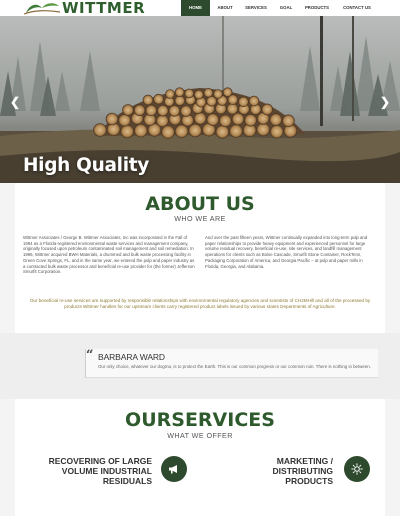 The image size is (400, 516). What do you see at coordinates (286, 471) in the screenshot?
I see `service-marketing-label: MARKETING / DISTRIBUTING PRODUCTS` at bounding box center [286, 471].